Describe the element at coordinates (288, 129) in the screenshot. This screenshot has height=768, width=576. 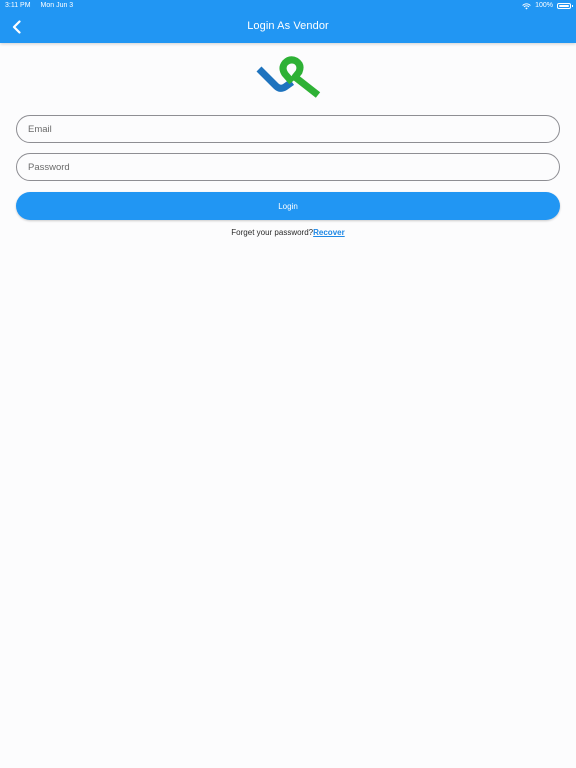
I see `email-field` at that location.